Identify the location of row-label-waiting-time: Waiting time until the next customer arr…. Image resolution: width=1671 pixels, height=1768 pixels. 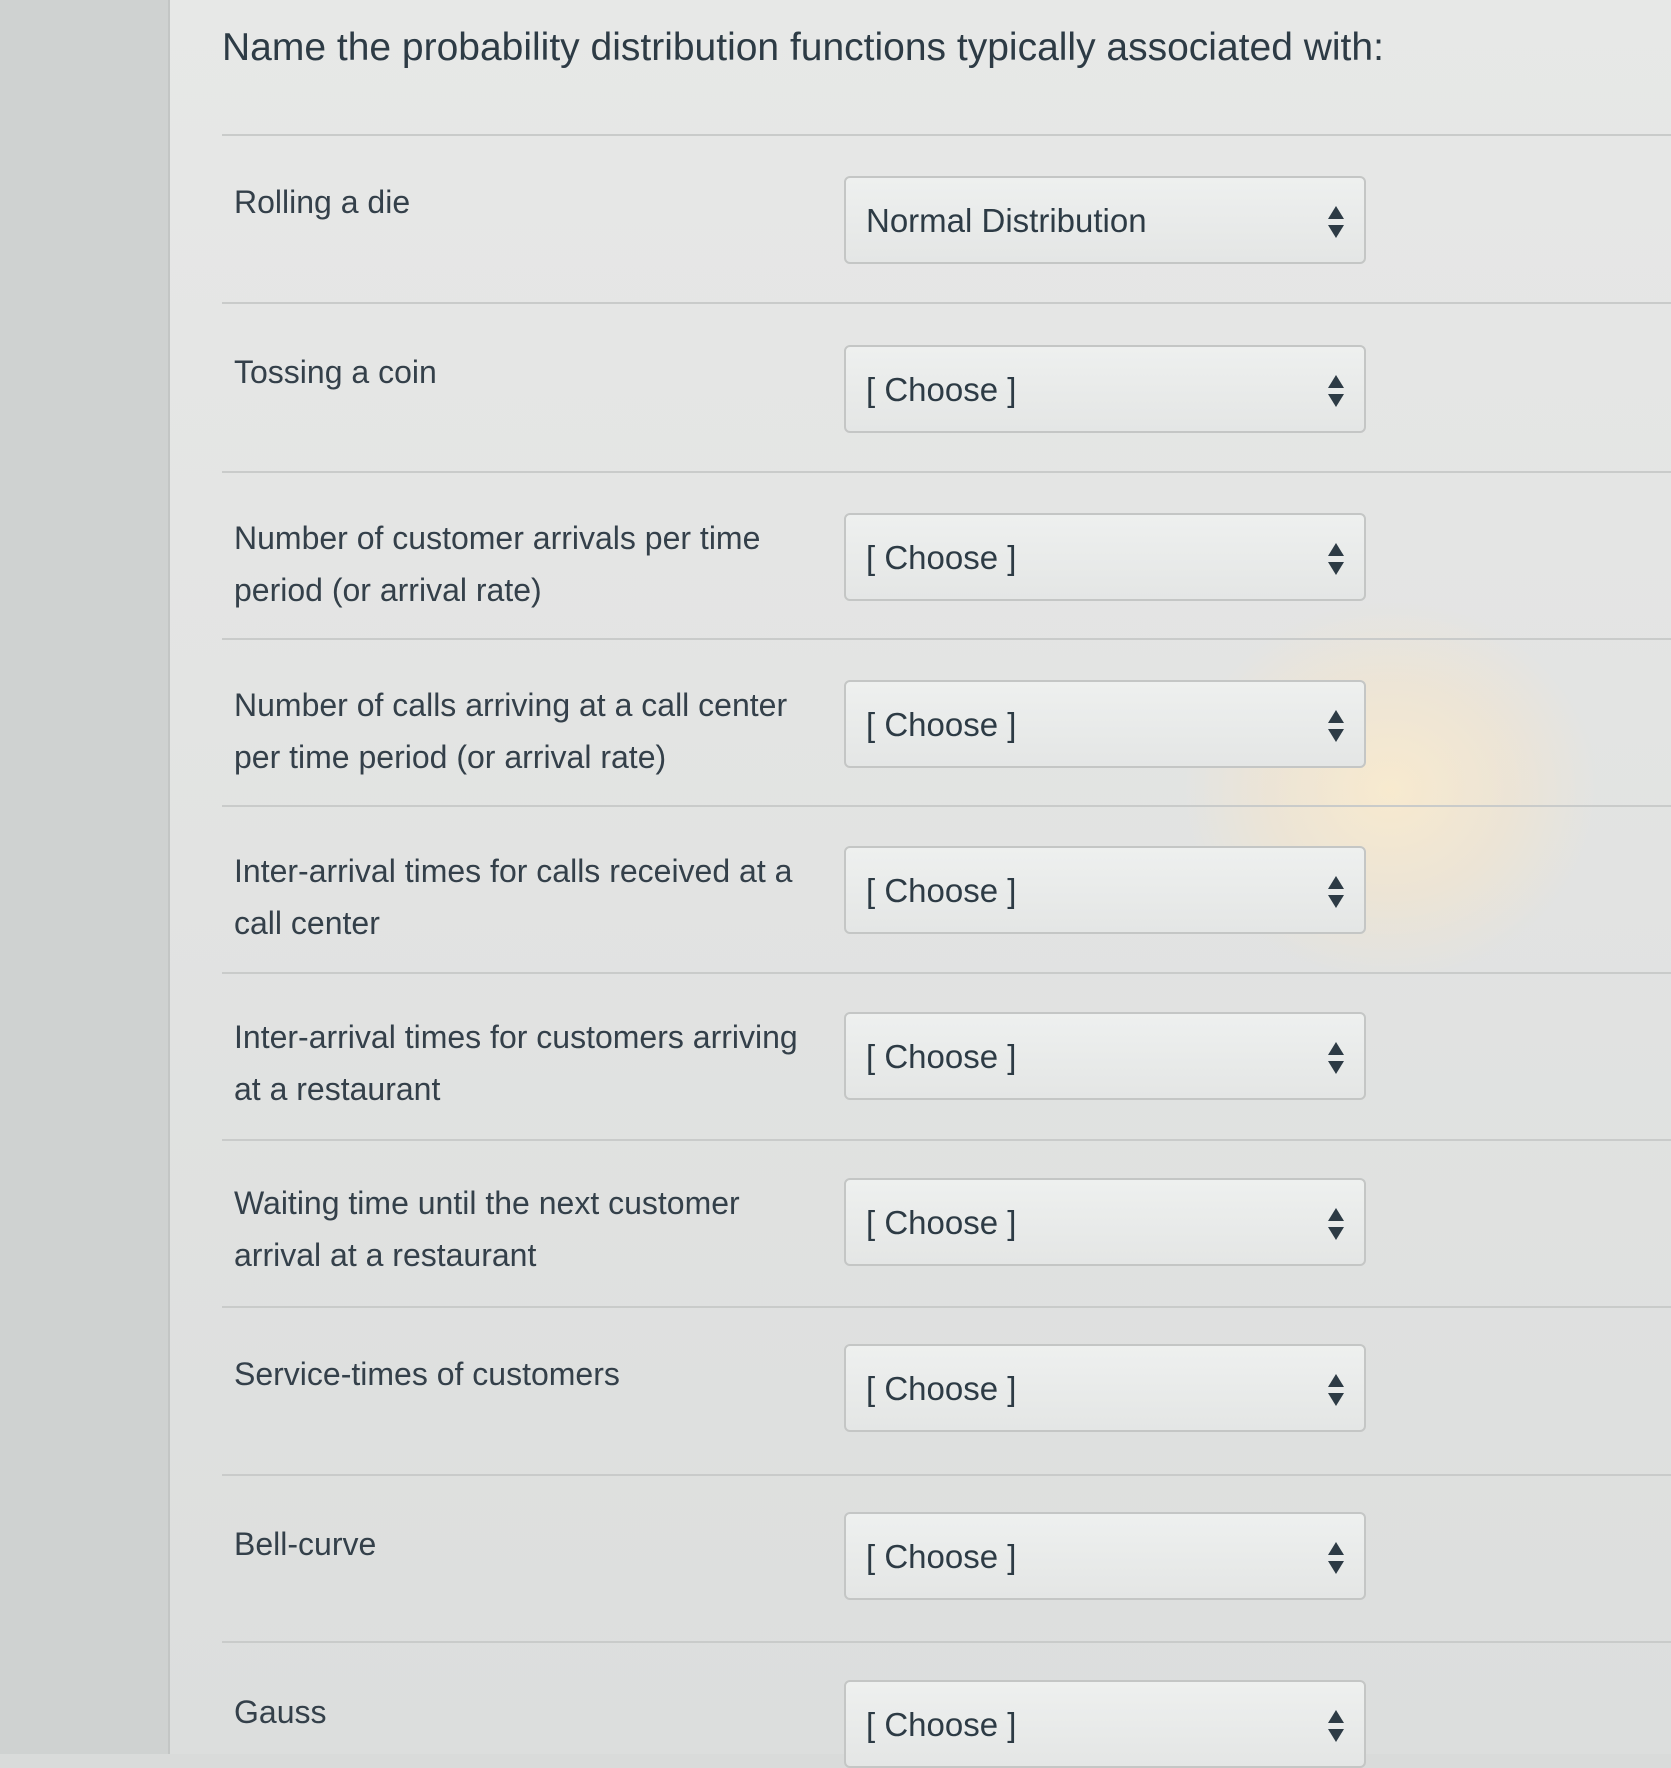
(487, 1229).